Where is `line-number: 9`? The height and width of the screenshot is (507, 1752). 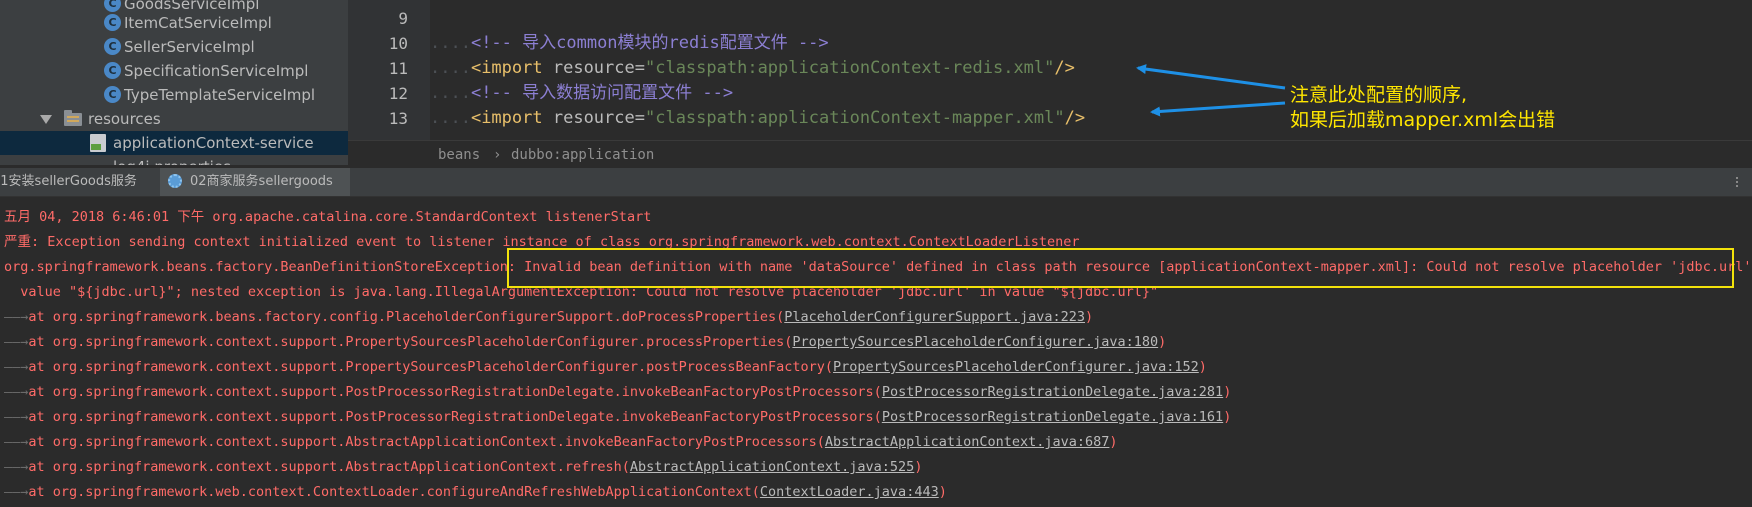
line-number: 9 is located at coordinates (403, 18).